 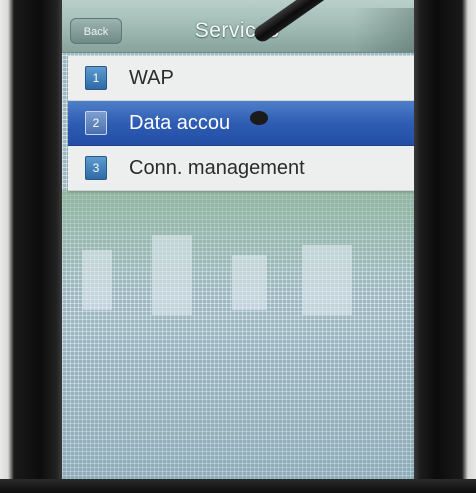 I want to click on phone-bezel-right, so click(x=445, y=246).